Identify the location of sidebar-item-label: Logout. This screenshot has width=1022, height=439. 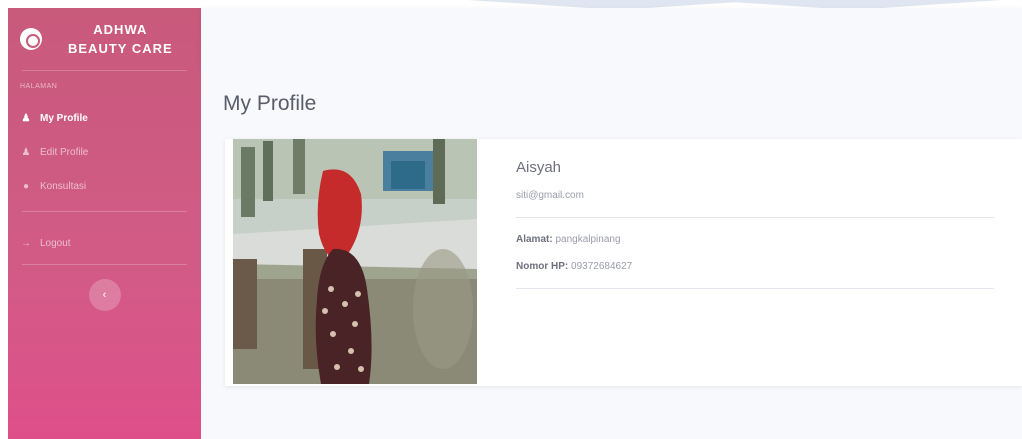
(55, 243).